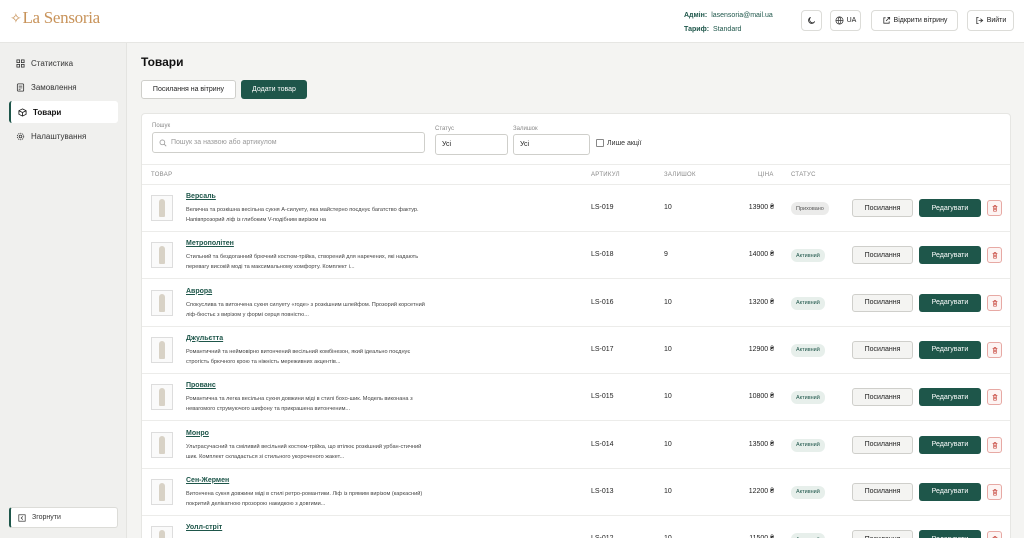  What do you see at coordinates (471, 144) in the screenshot?
I see `status-select: Усі` at bounding box center [471, 144].